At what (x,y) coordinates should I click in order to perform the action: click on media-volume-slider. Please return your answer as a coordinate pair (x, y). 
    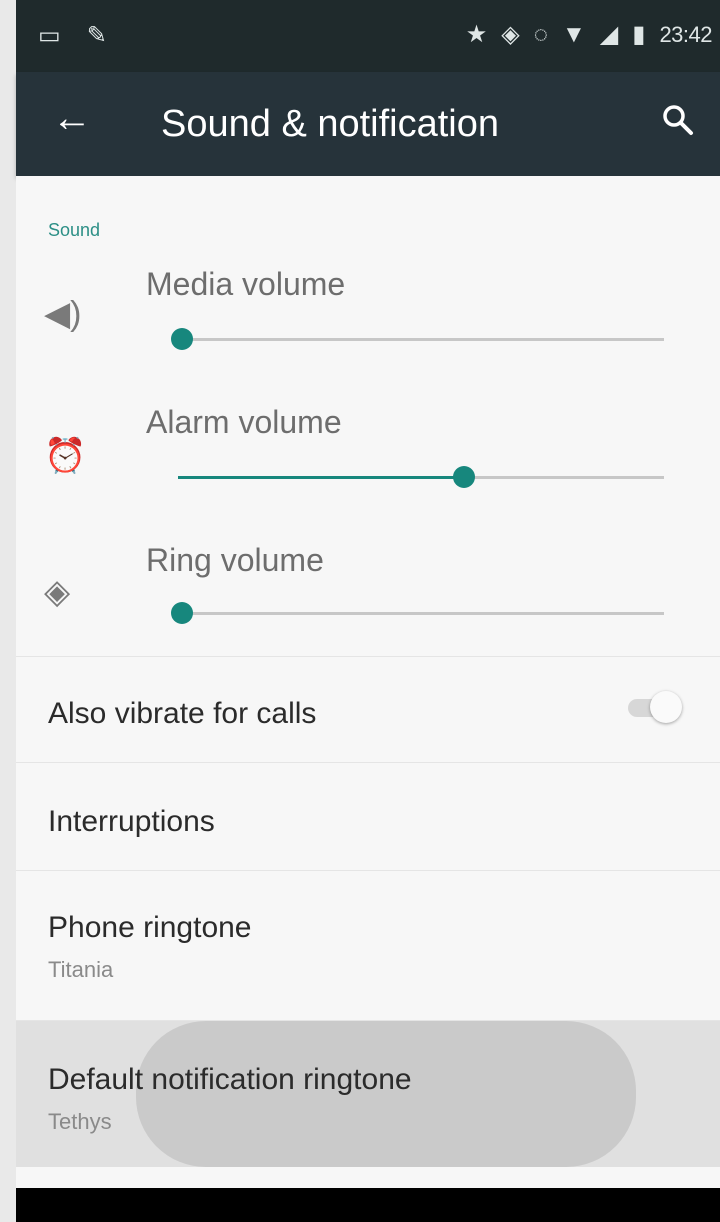
    Looking at the image, I should click on (417, 339).